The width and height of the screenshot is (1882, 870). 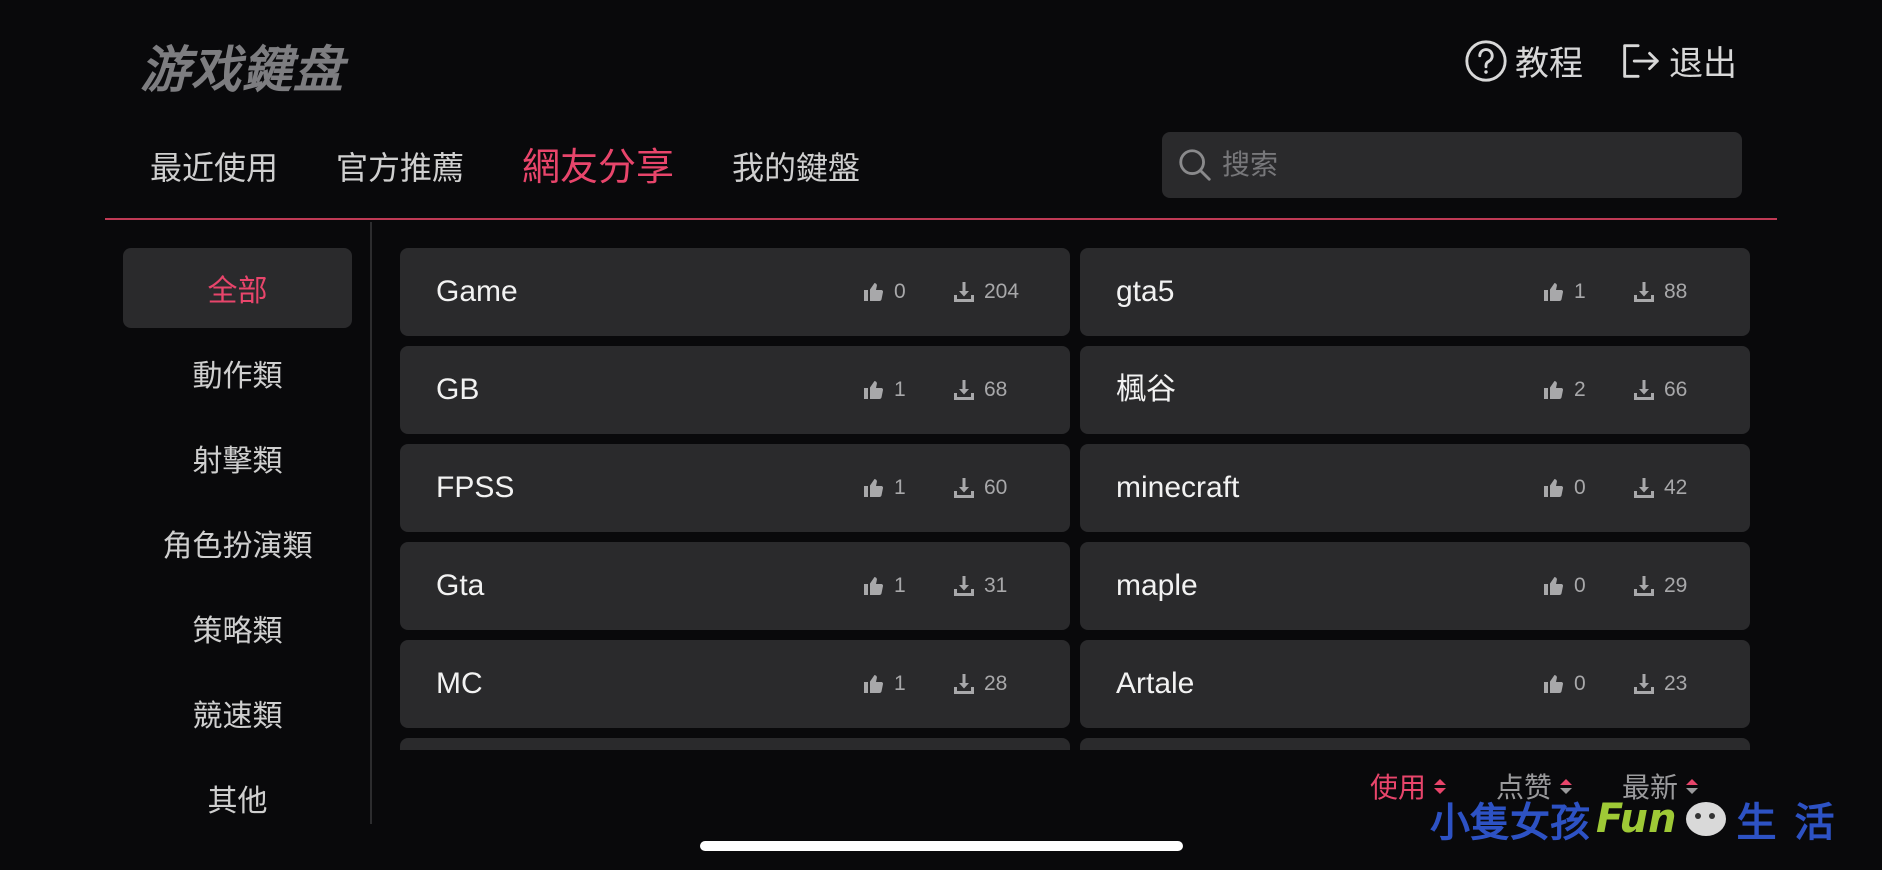 What do you see at coordinates (1580, 389) in the screenshot?
I see `like-count-value: 2` at bounding box center [1580, 389].